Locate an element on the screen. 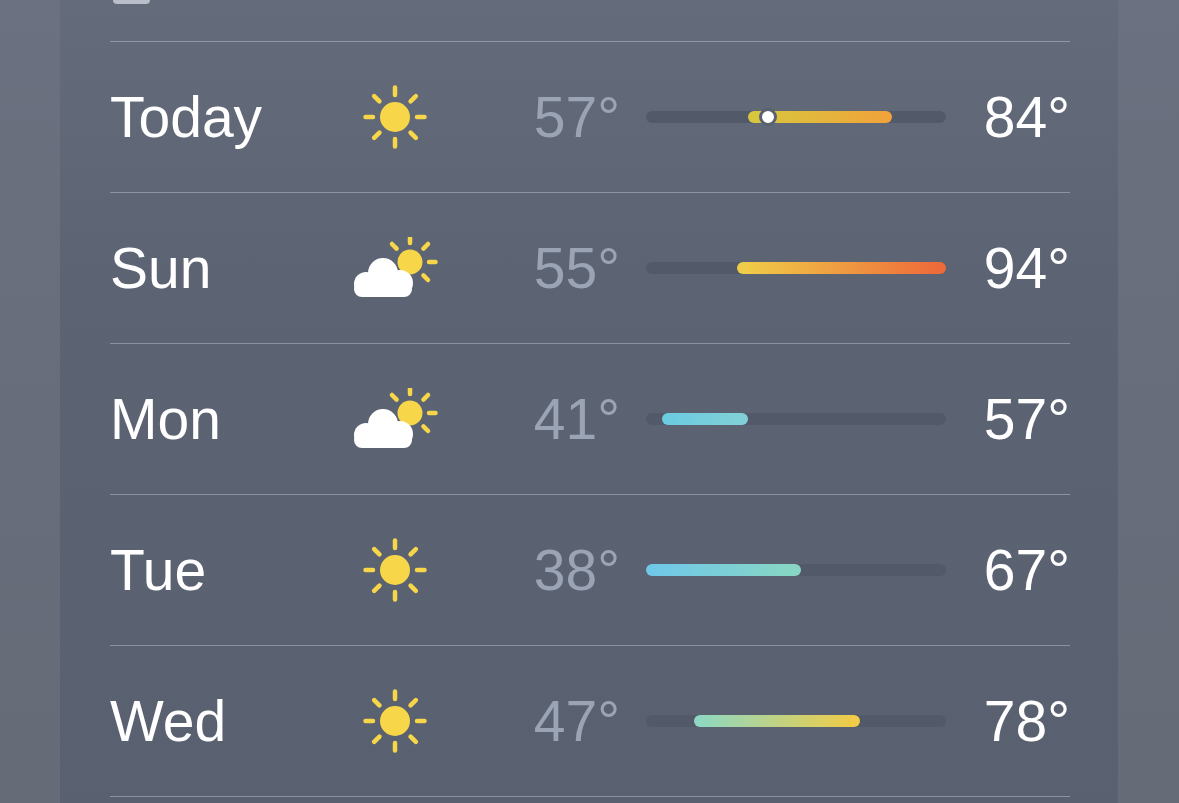 This screenshot has height=803, width=1179. low-temperature: 38° is located at coordinates (576, 570).